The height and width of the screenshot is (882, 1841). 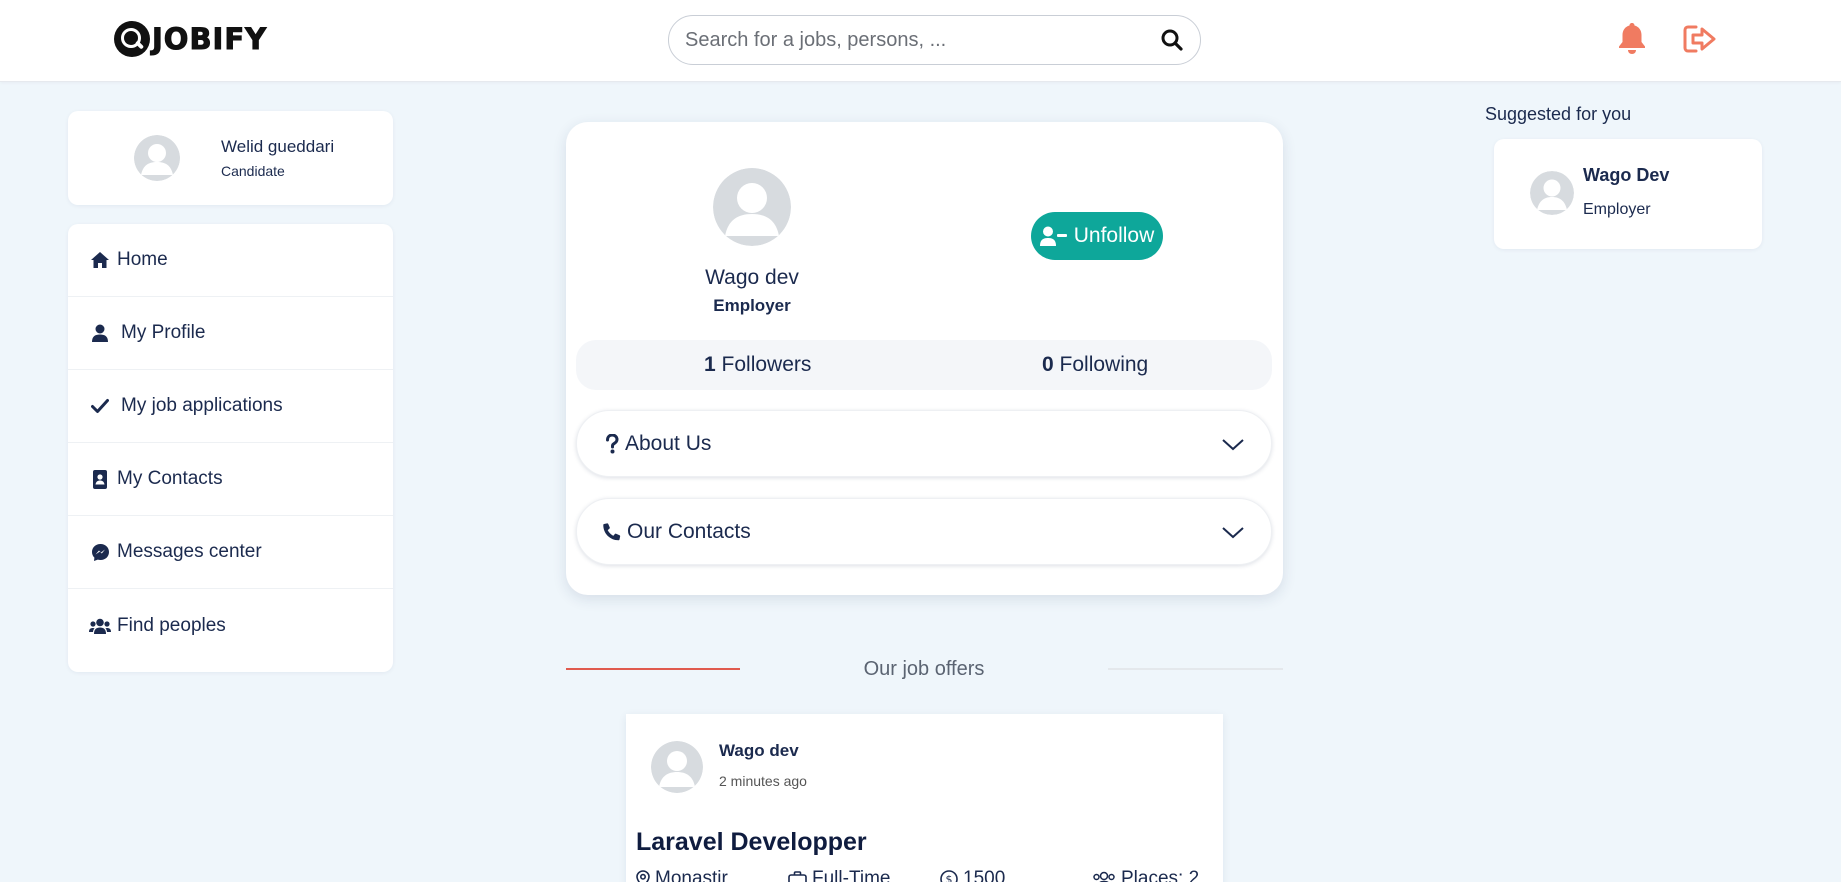 I want to click on sidebar-item-label: Messages center, so click(x=189, y=551).